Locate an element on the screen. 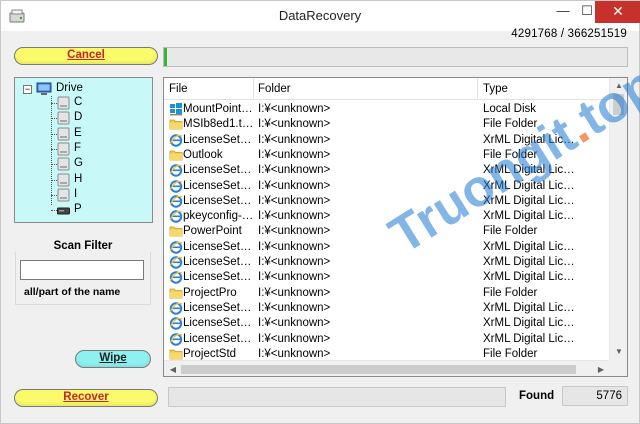  recover-progress-bar is located at coordinates (337, 397).